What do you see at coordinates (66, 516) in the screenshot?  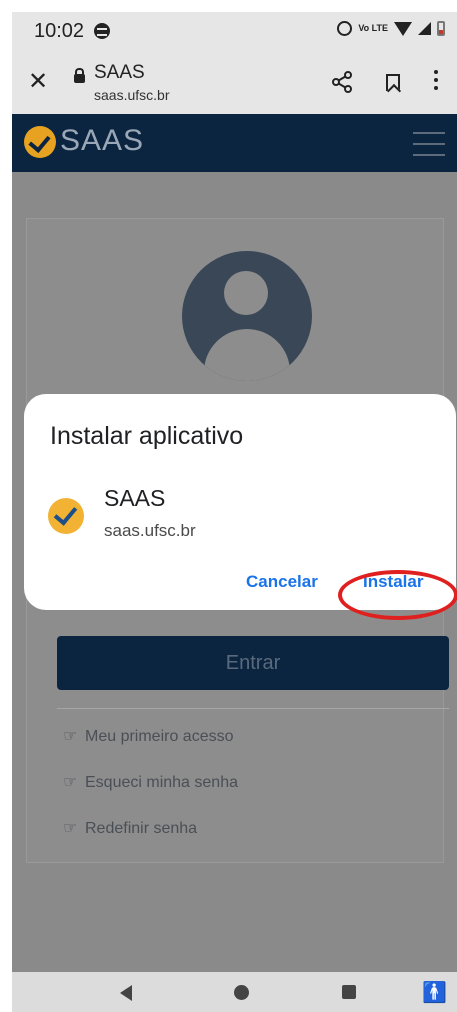 I see `app-check-icon` at bounding box center [66, 516].